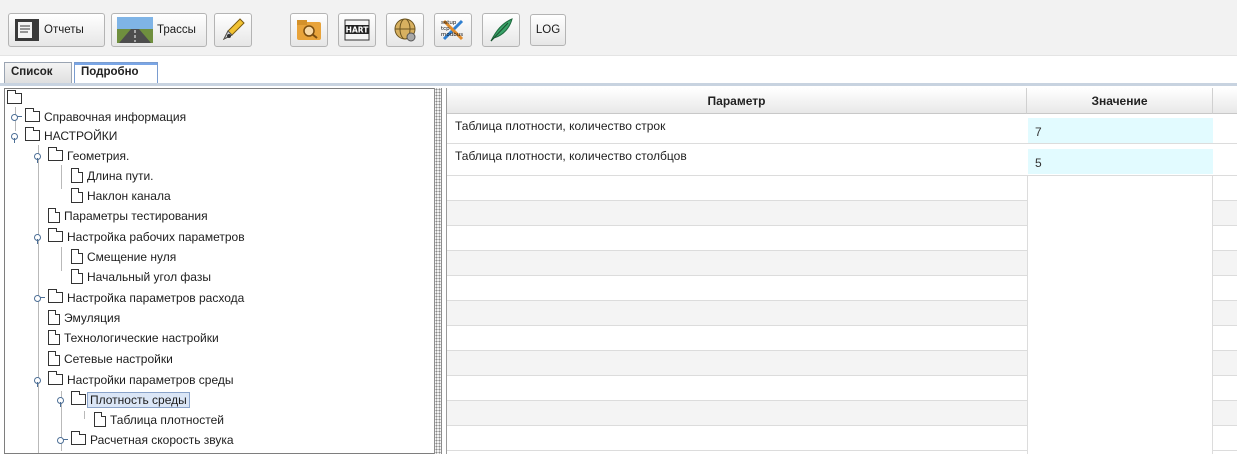 The image size is (1237, 454). I want to click on tree-item-phase-angle: Начальный угол фазы, so click(141, 276).